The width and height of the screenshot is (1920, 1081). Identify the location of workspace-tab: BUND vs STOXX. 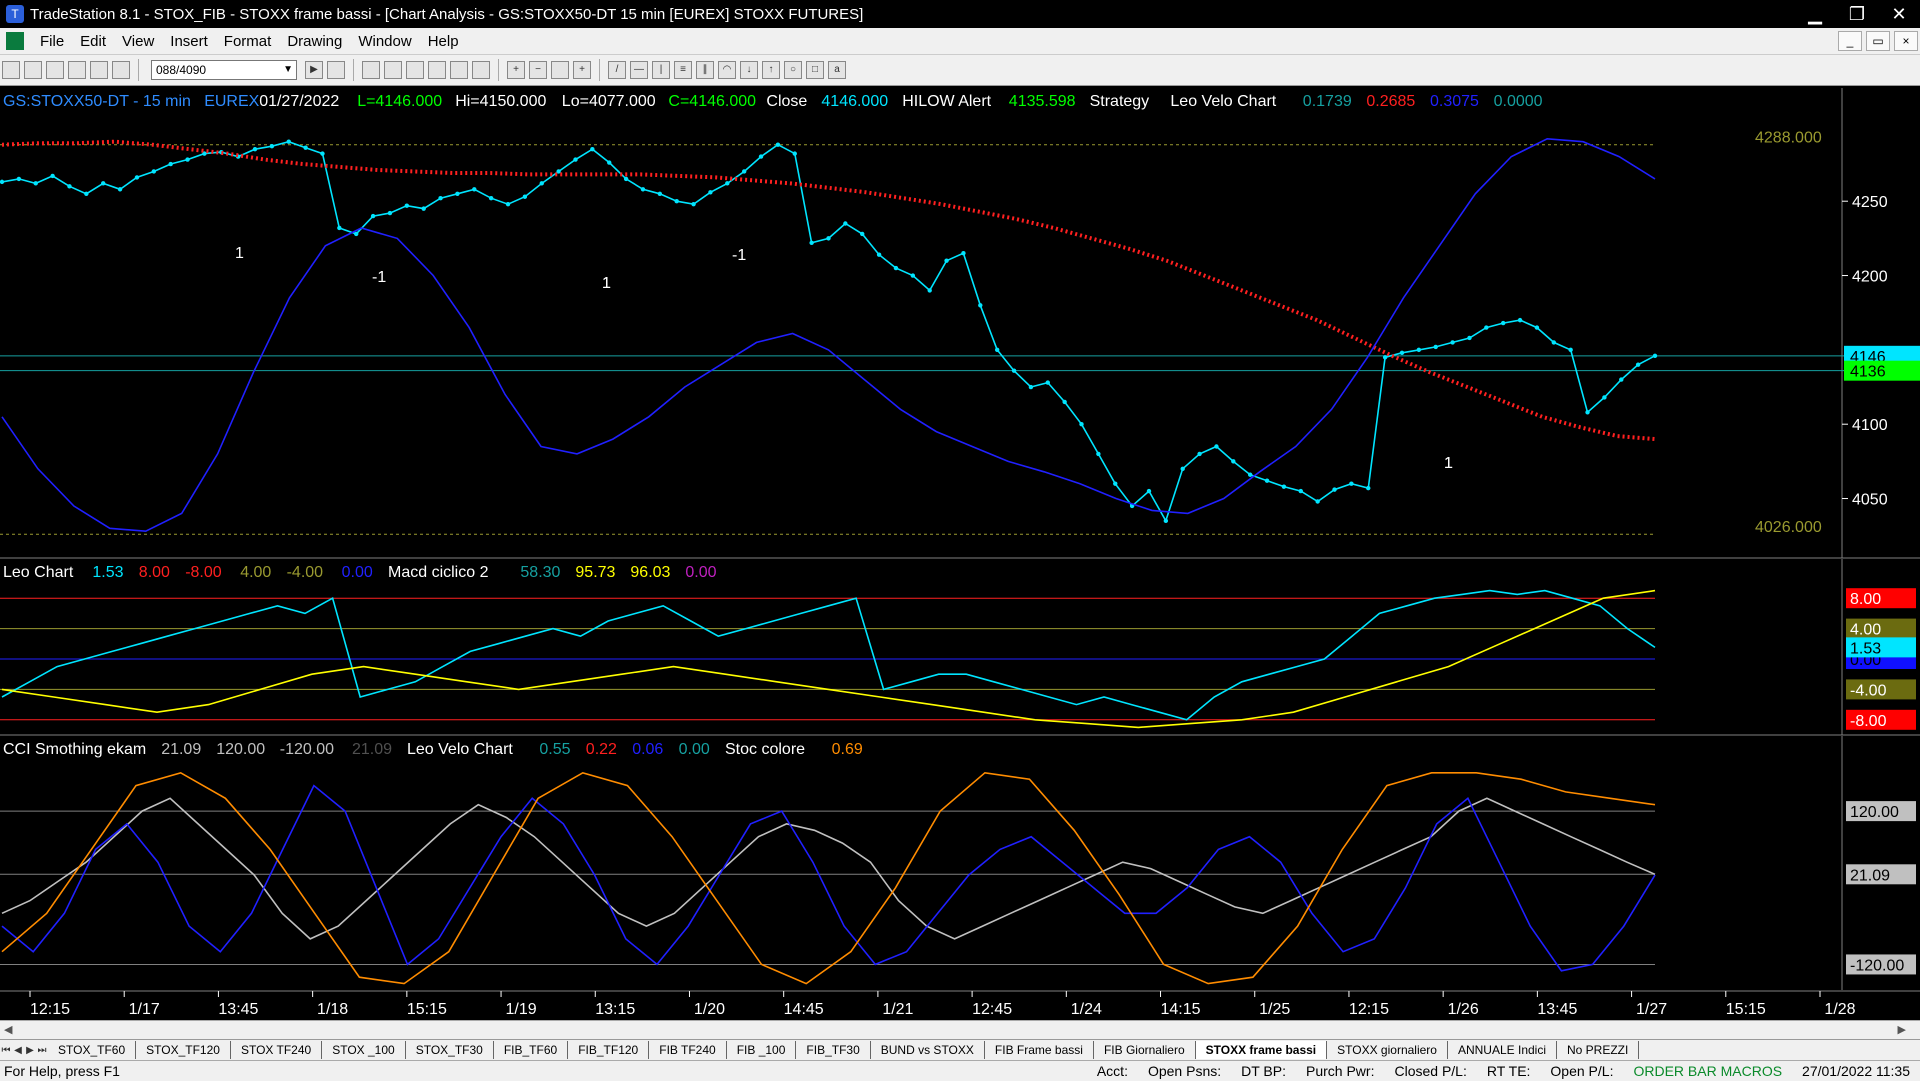
(928, 1050).